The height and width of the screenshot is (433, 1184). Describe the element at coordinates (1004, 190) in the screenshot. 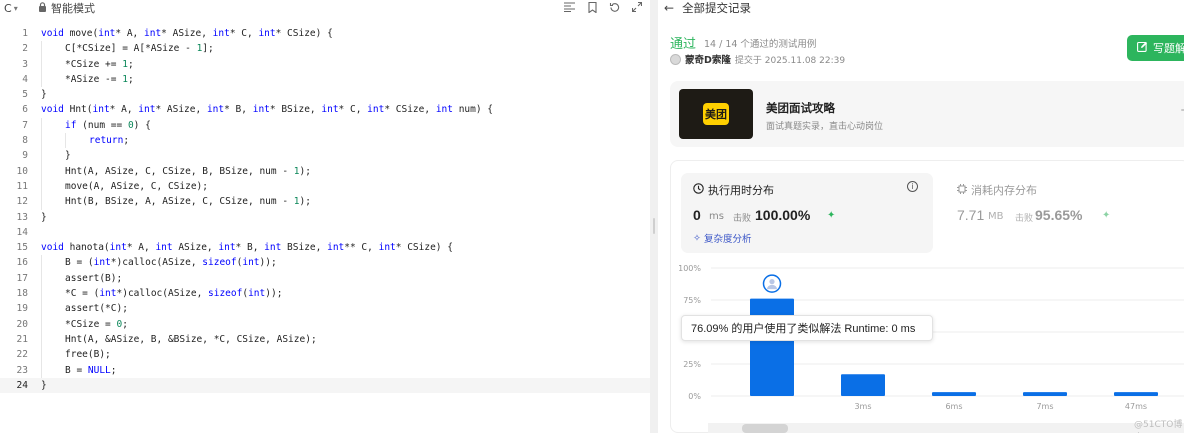

I see `memory-title-label: 消耗内存分布` at that location.